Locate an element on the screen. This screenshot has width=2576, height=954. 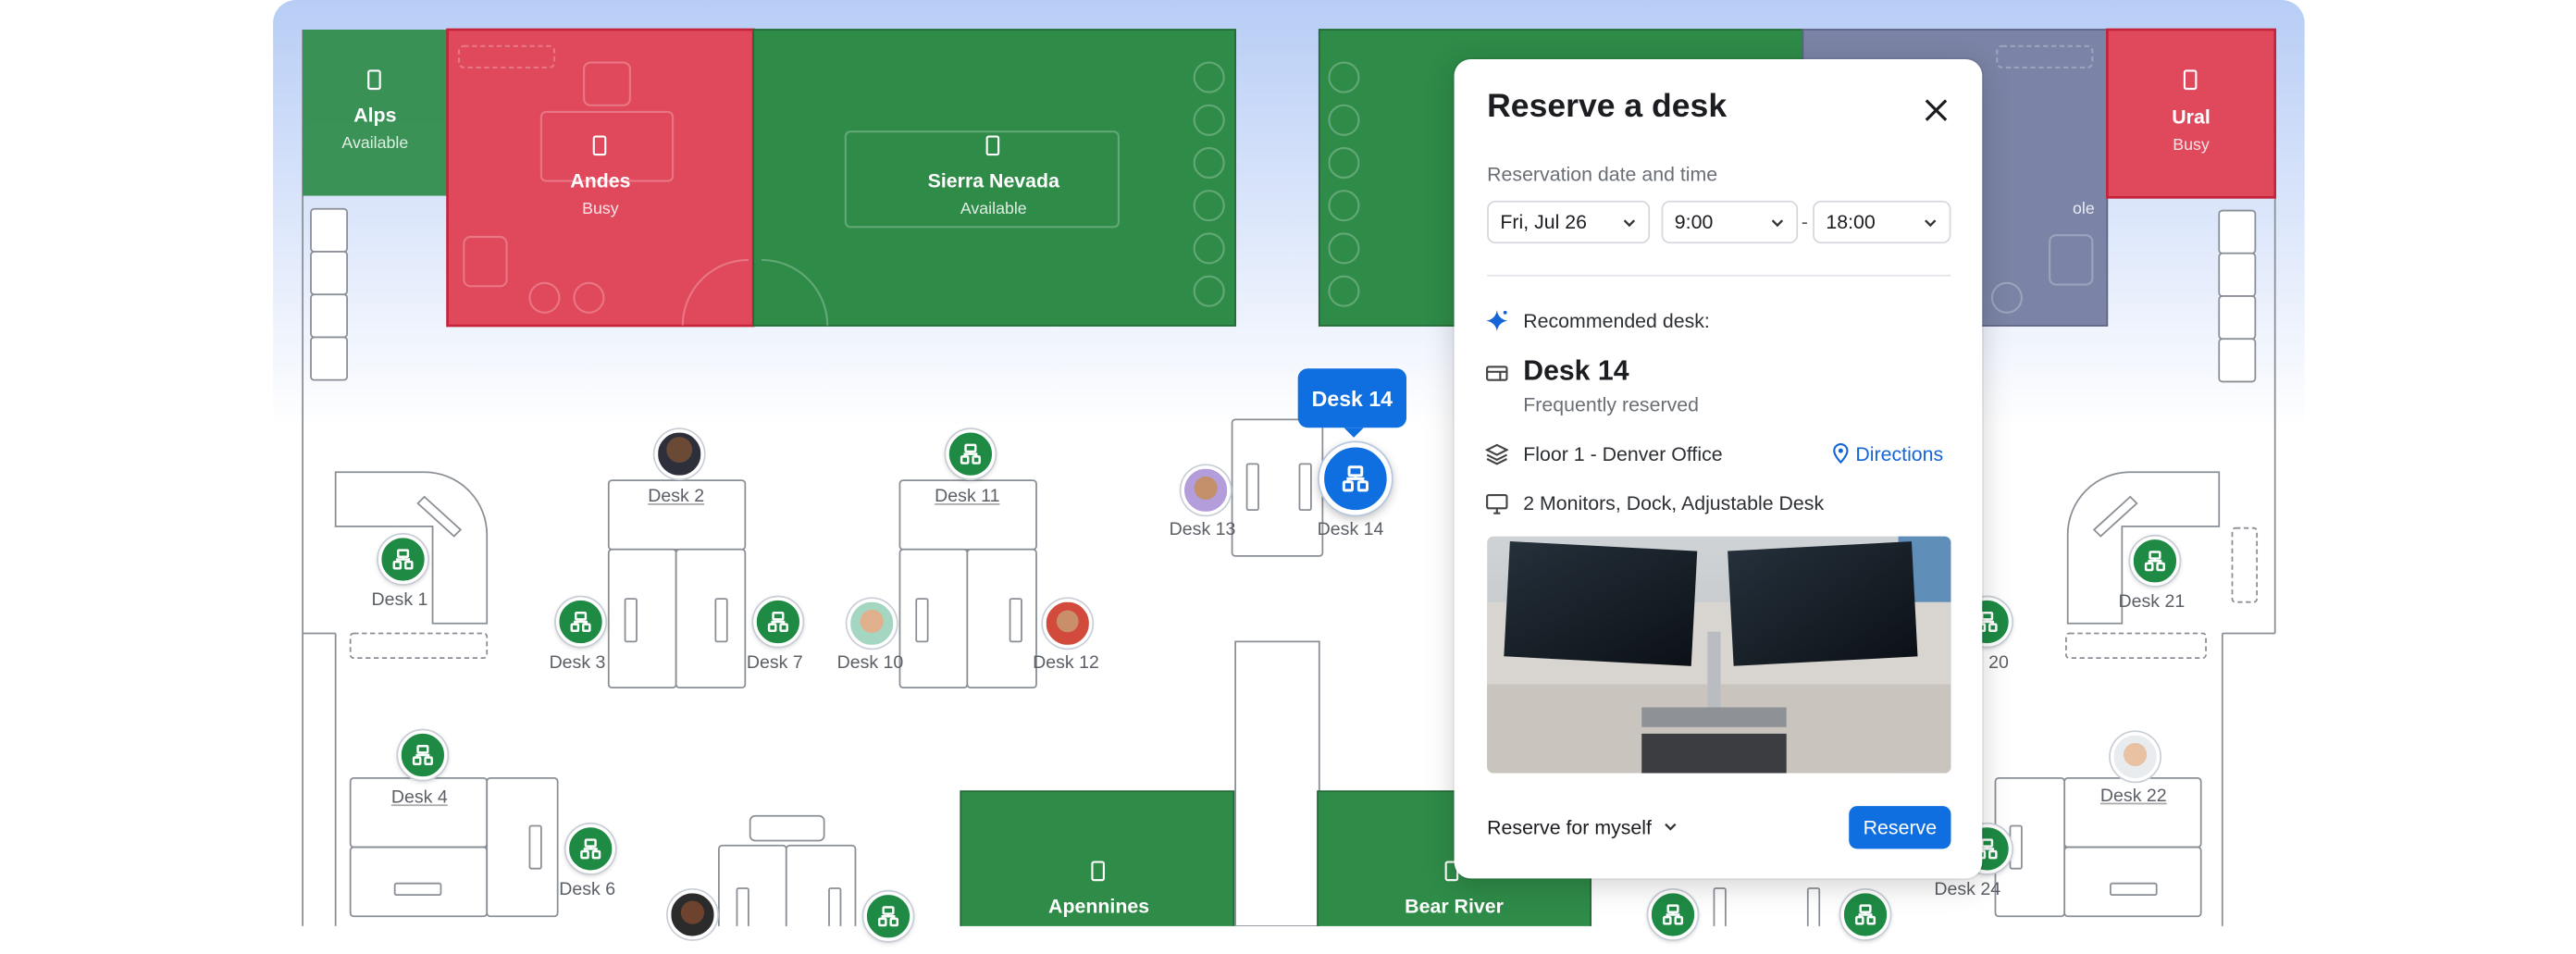
room-label-sierra-nevada: Sierra Nevada is located at coordinates (993, 181).